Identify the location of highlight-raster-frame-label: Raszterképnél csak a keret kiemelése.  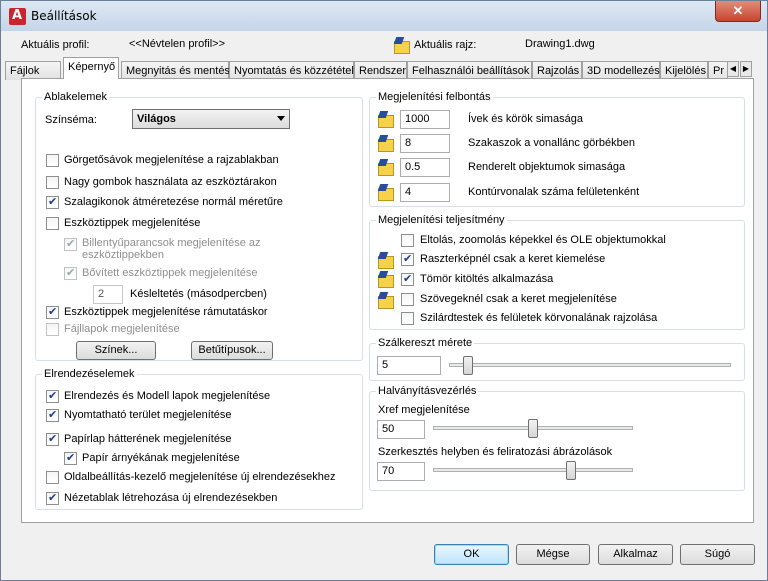
(513, 259).